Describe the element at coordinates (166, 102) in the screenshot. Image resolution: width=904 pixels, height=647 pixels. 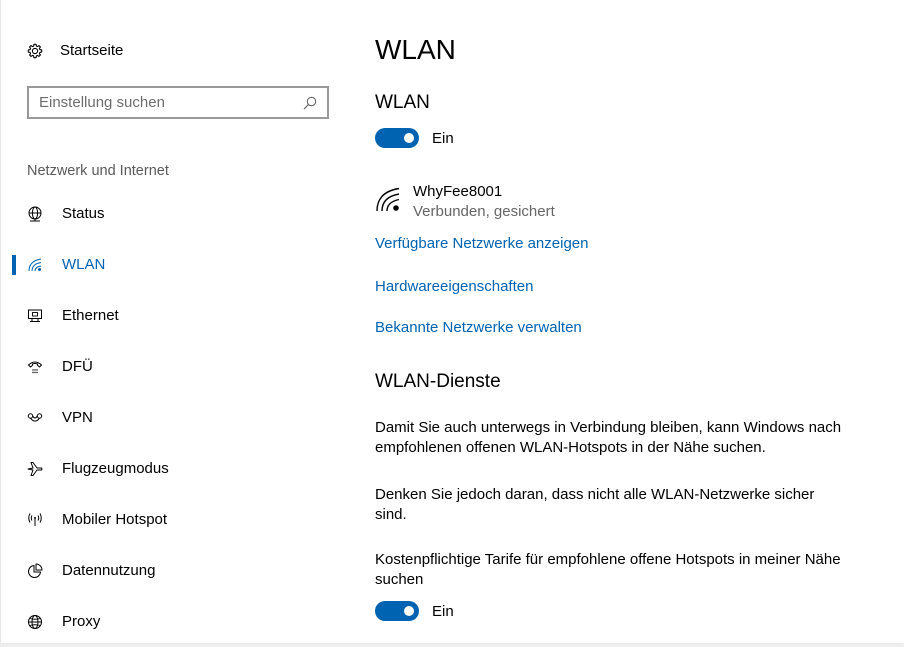
I see `search-input` at that location.